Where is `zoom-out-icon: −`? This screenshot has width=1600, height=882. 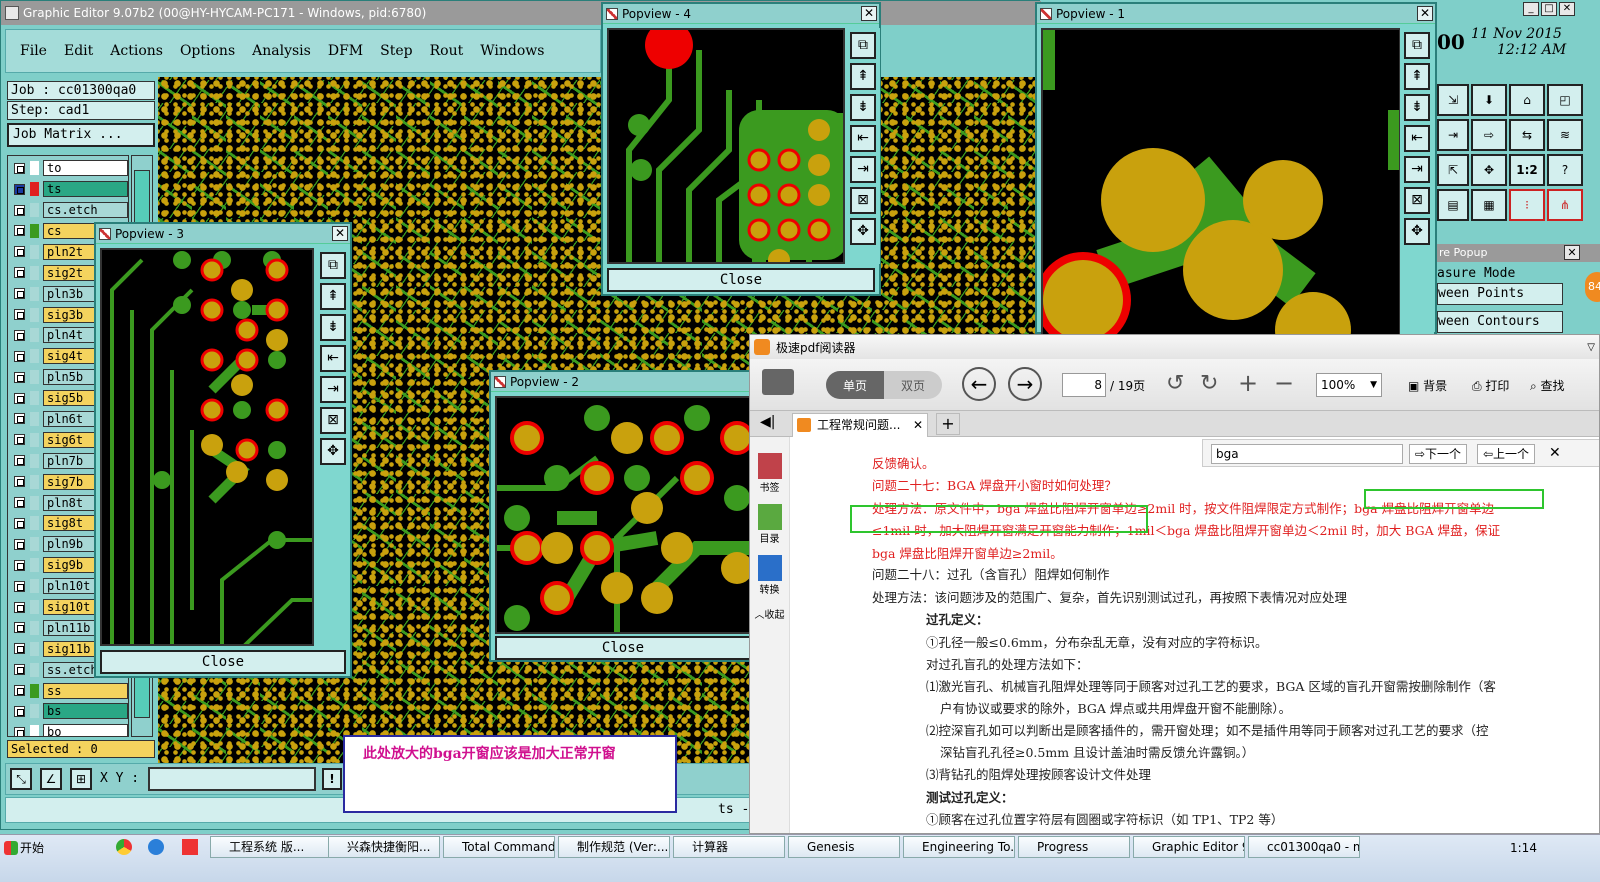
zoom-out-icon: − is located at coordinates (1284, 383).